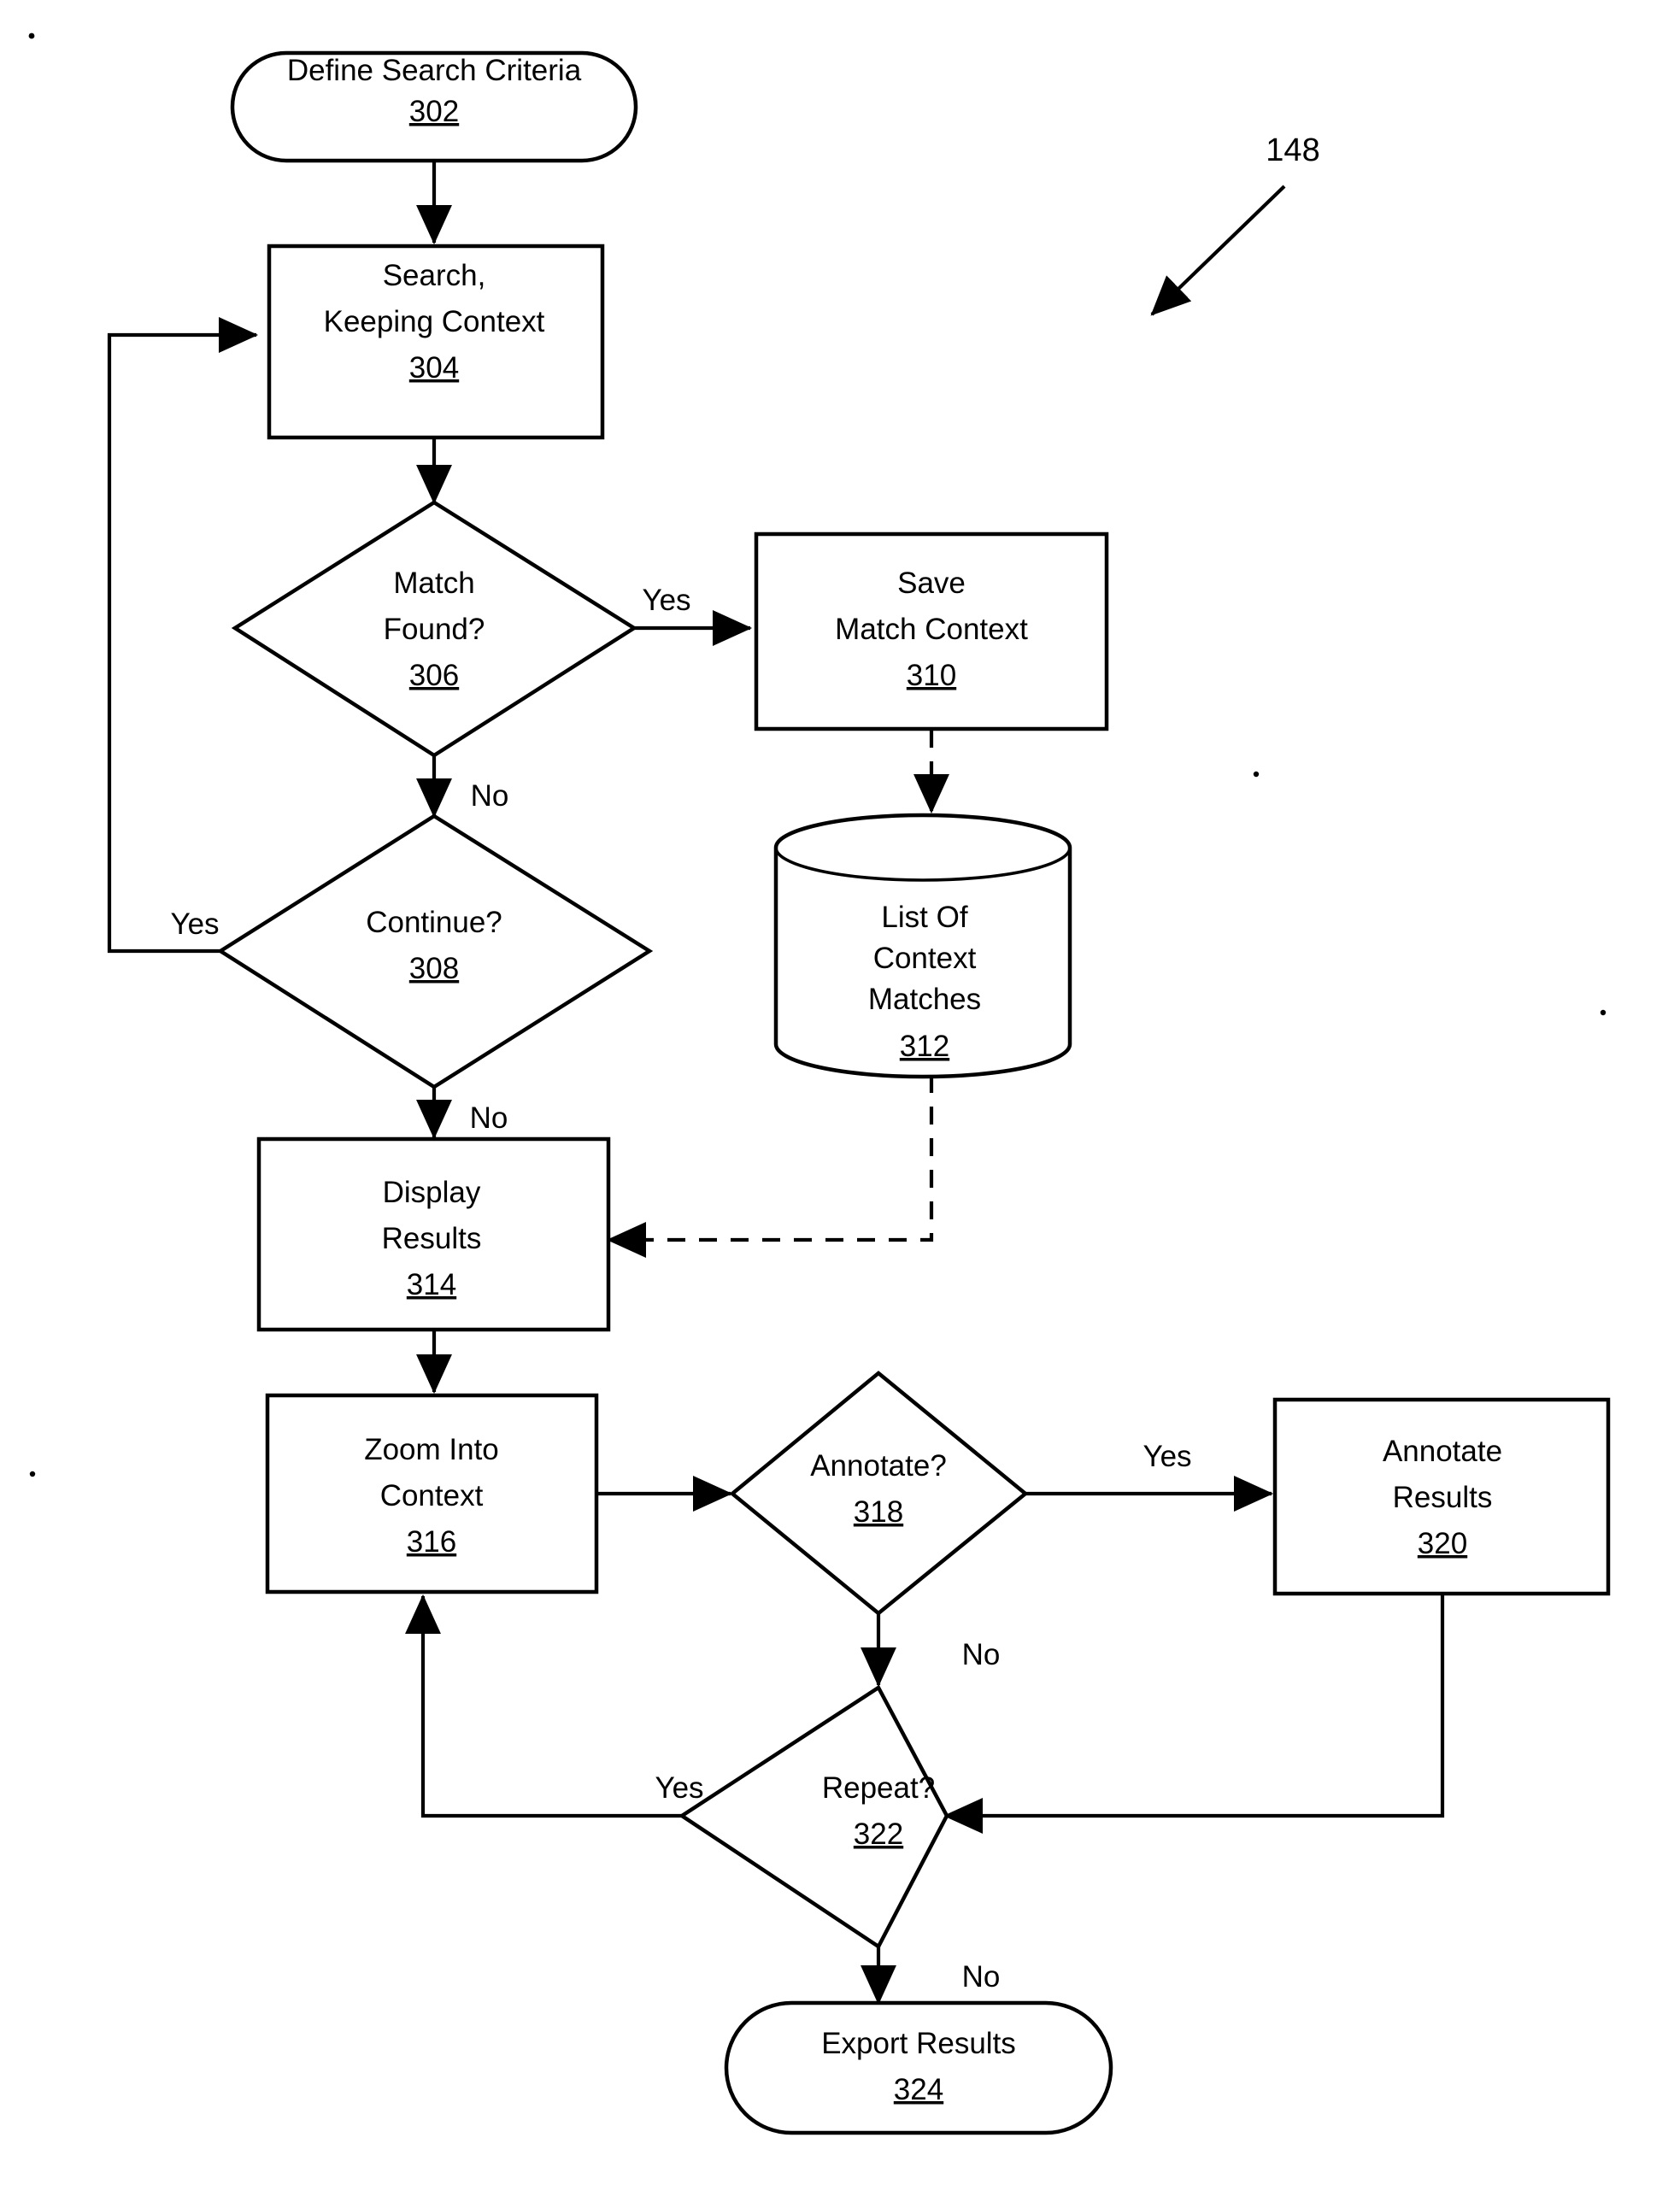 This screenshot has height=2208, width=1680. Describe the element at coordinates (432, 1238) in the screenshot. I see `node-display-results-label-2: Results` at that location.